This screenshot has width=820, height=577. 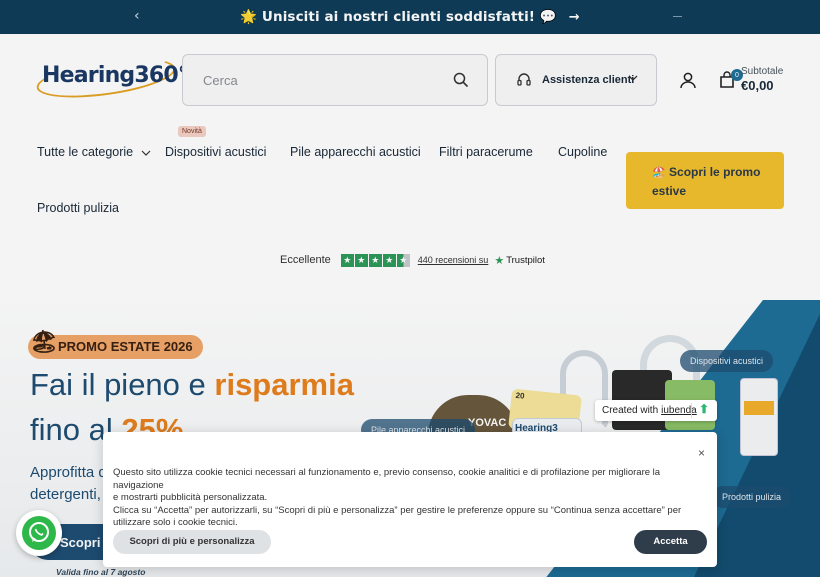 I want to click on trustpilot-stars: ★ ★ ★ ★ ★, so click(x=375, y=260).